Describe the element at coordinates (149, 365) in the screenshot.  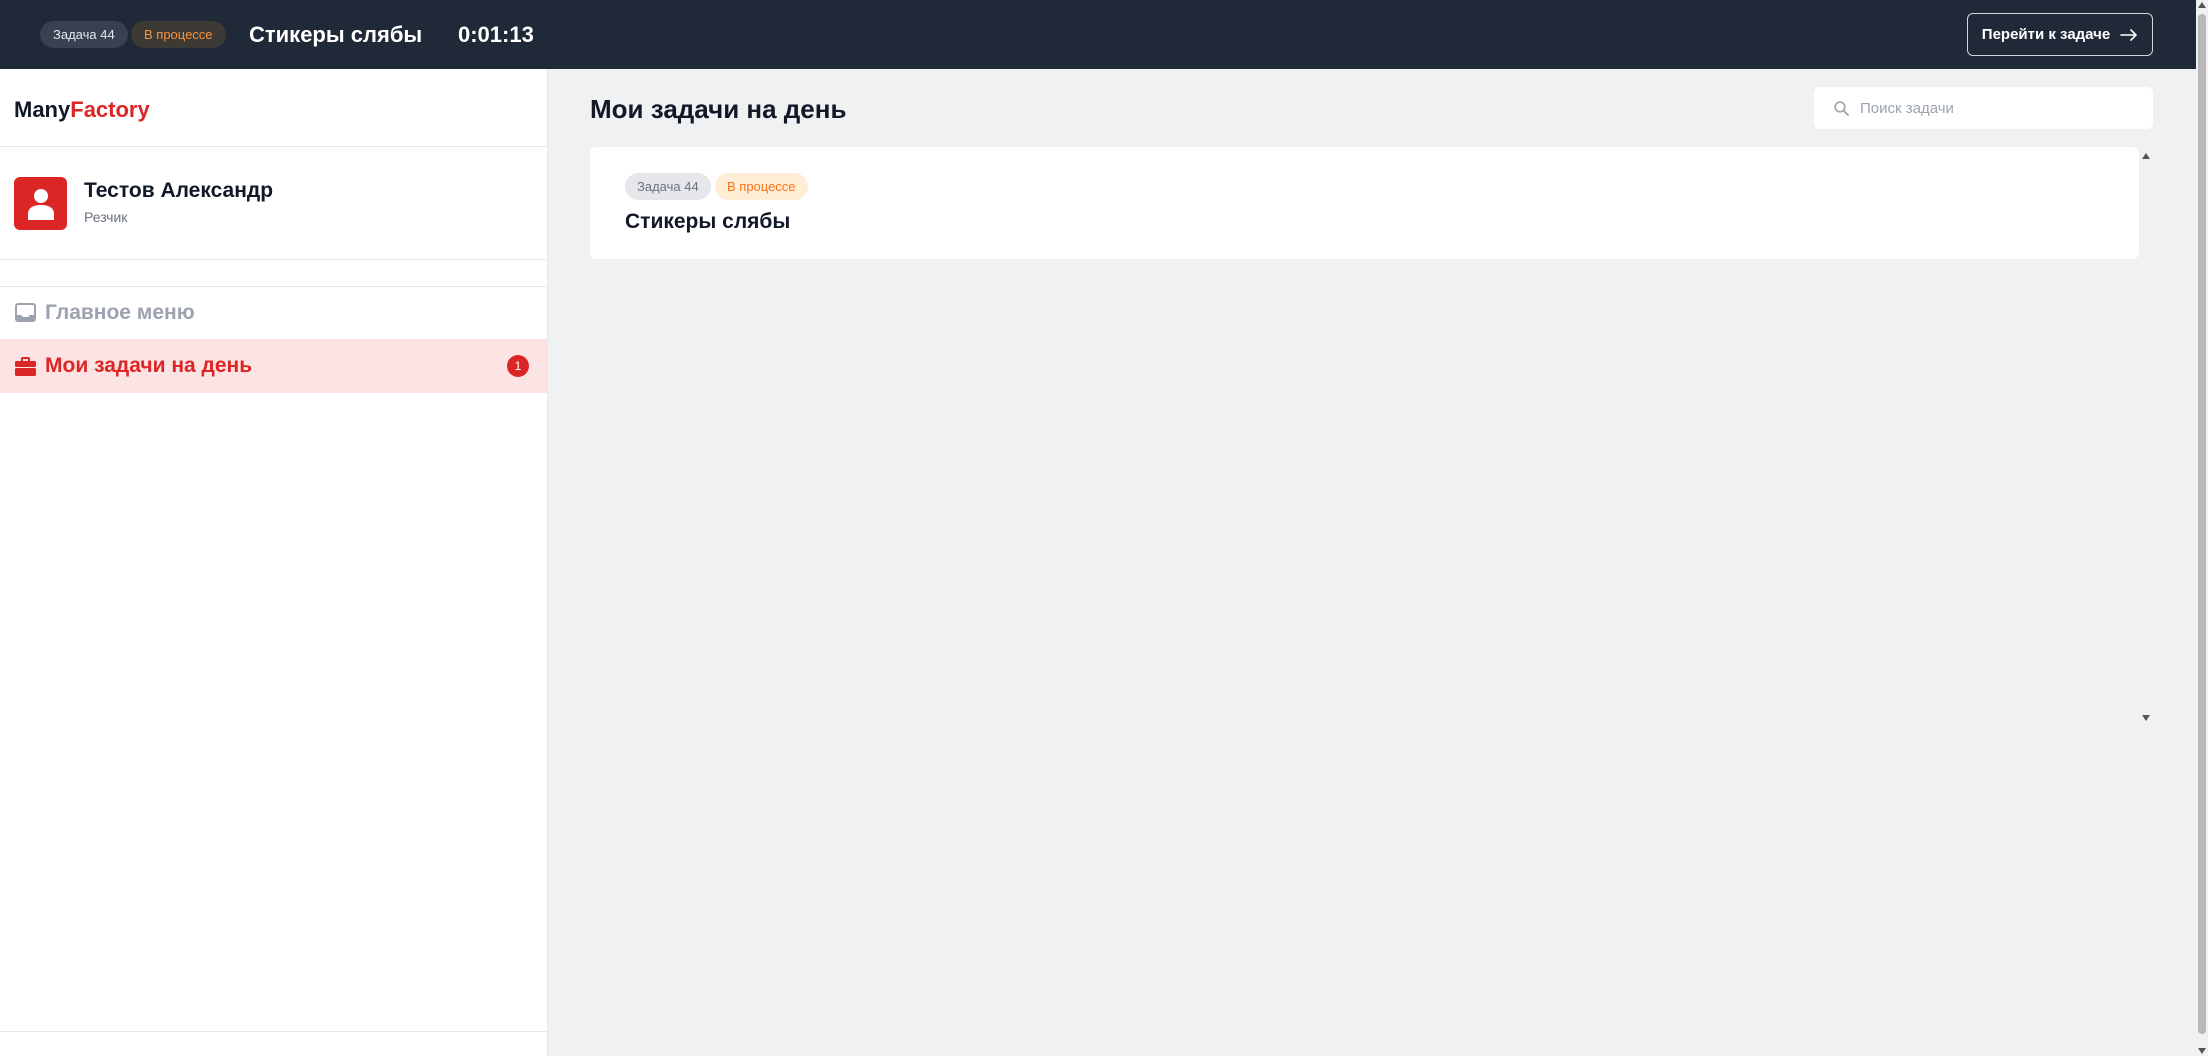
I see `sidebar-item-label: Мои задачи на день` at that location.